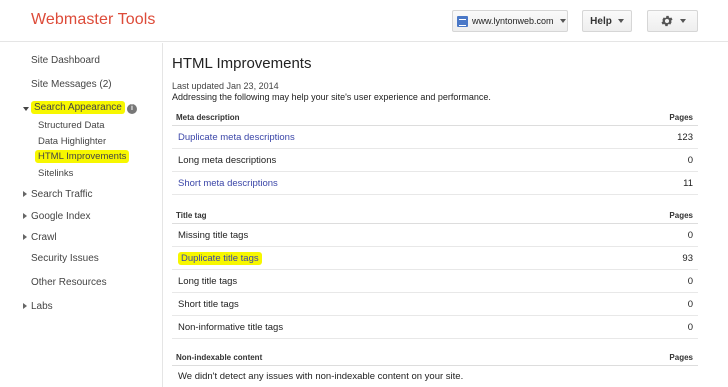  What do you see at coordinates (688, 183) in the screenshot?
I see `row-value: 11` at bounding box center [688, 183].